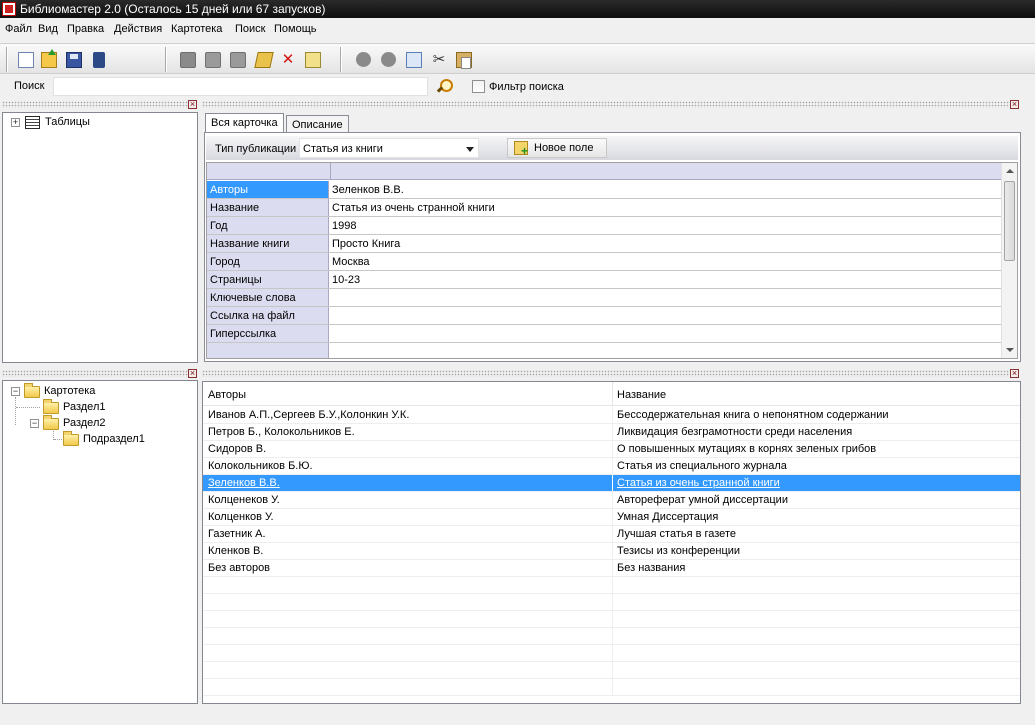 The image size is (1035, 725). What do you see at coordinates (268, 333) in the screenshot?
I see `card-field-key: Гиперссылка` at bounding box center [268, 333].